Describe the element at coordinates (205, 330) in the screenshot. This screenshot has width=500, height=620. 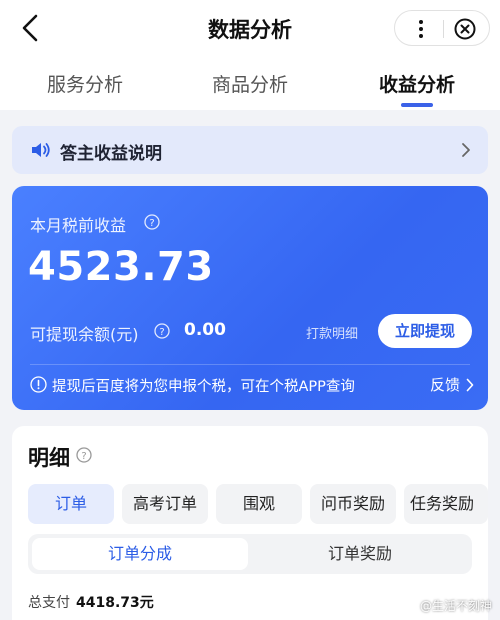
I see `withdrawable-balance-value: 0.00` at that location.